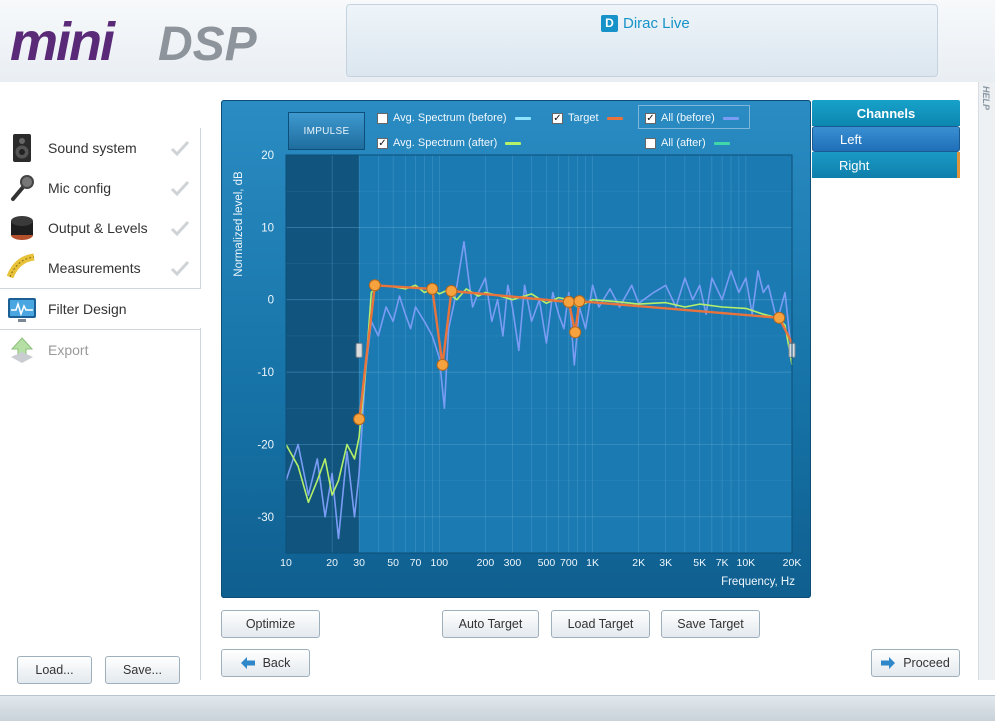 This screenshot has width=995, height=721. Describe the element at coordinates (486, 563) in the screenshot. I see `x-tick-label: 200` at that location.